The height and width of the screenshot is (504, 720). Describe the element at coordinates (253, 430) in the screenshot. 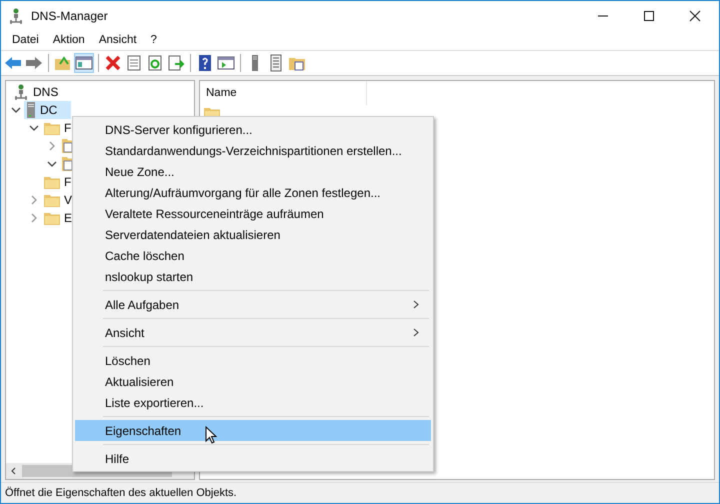

I see `context-menu-item: Eigenschaften` at that location.